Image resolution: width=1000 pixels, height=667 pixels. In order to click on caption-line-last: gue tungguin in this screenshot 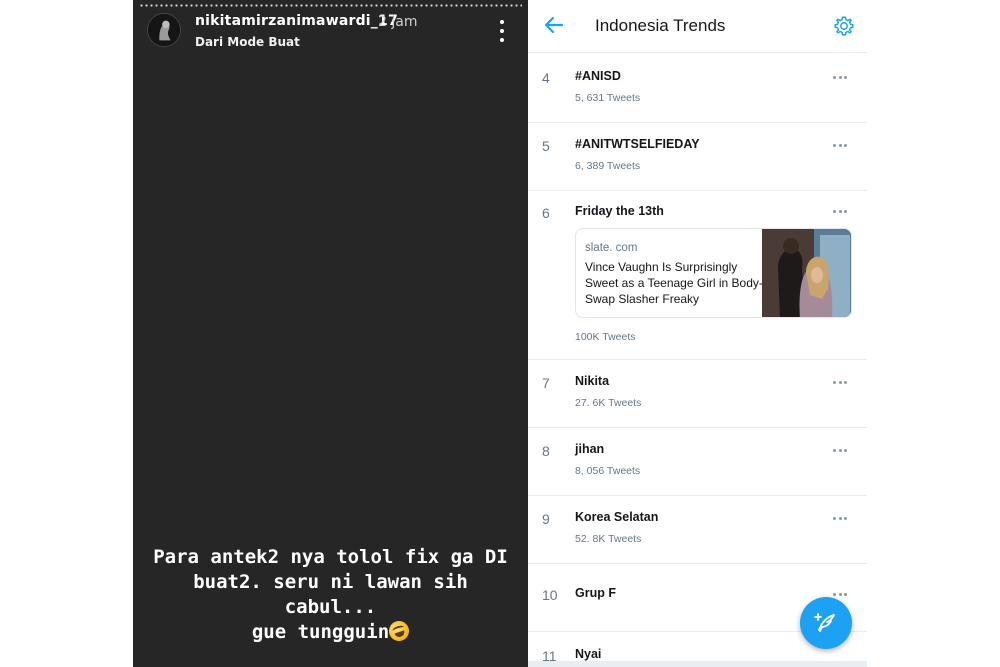, I will do `click(330, 631)`.